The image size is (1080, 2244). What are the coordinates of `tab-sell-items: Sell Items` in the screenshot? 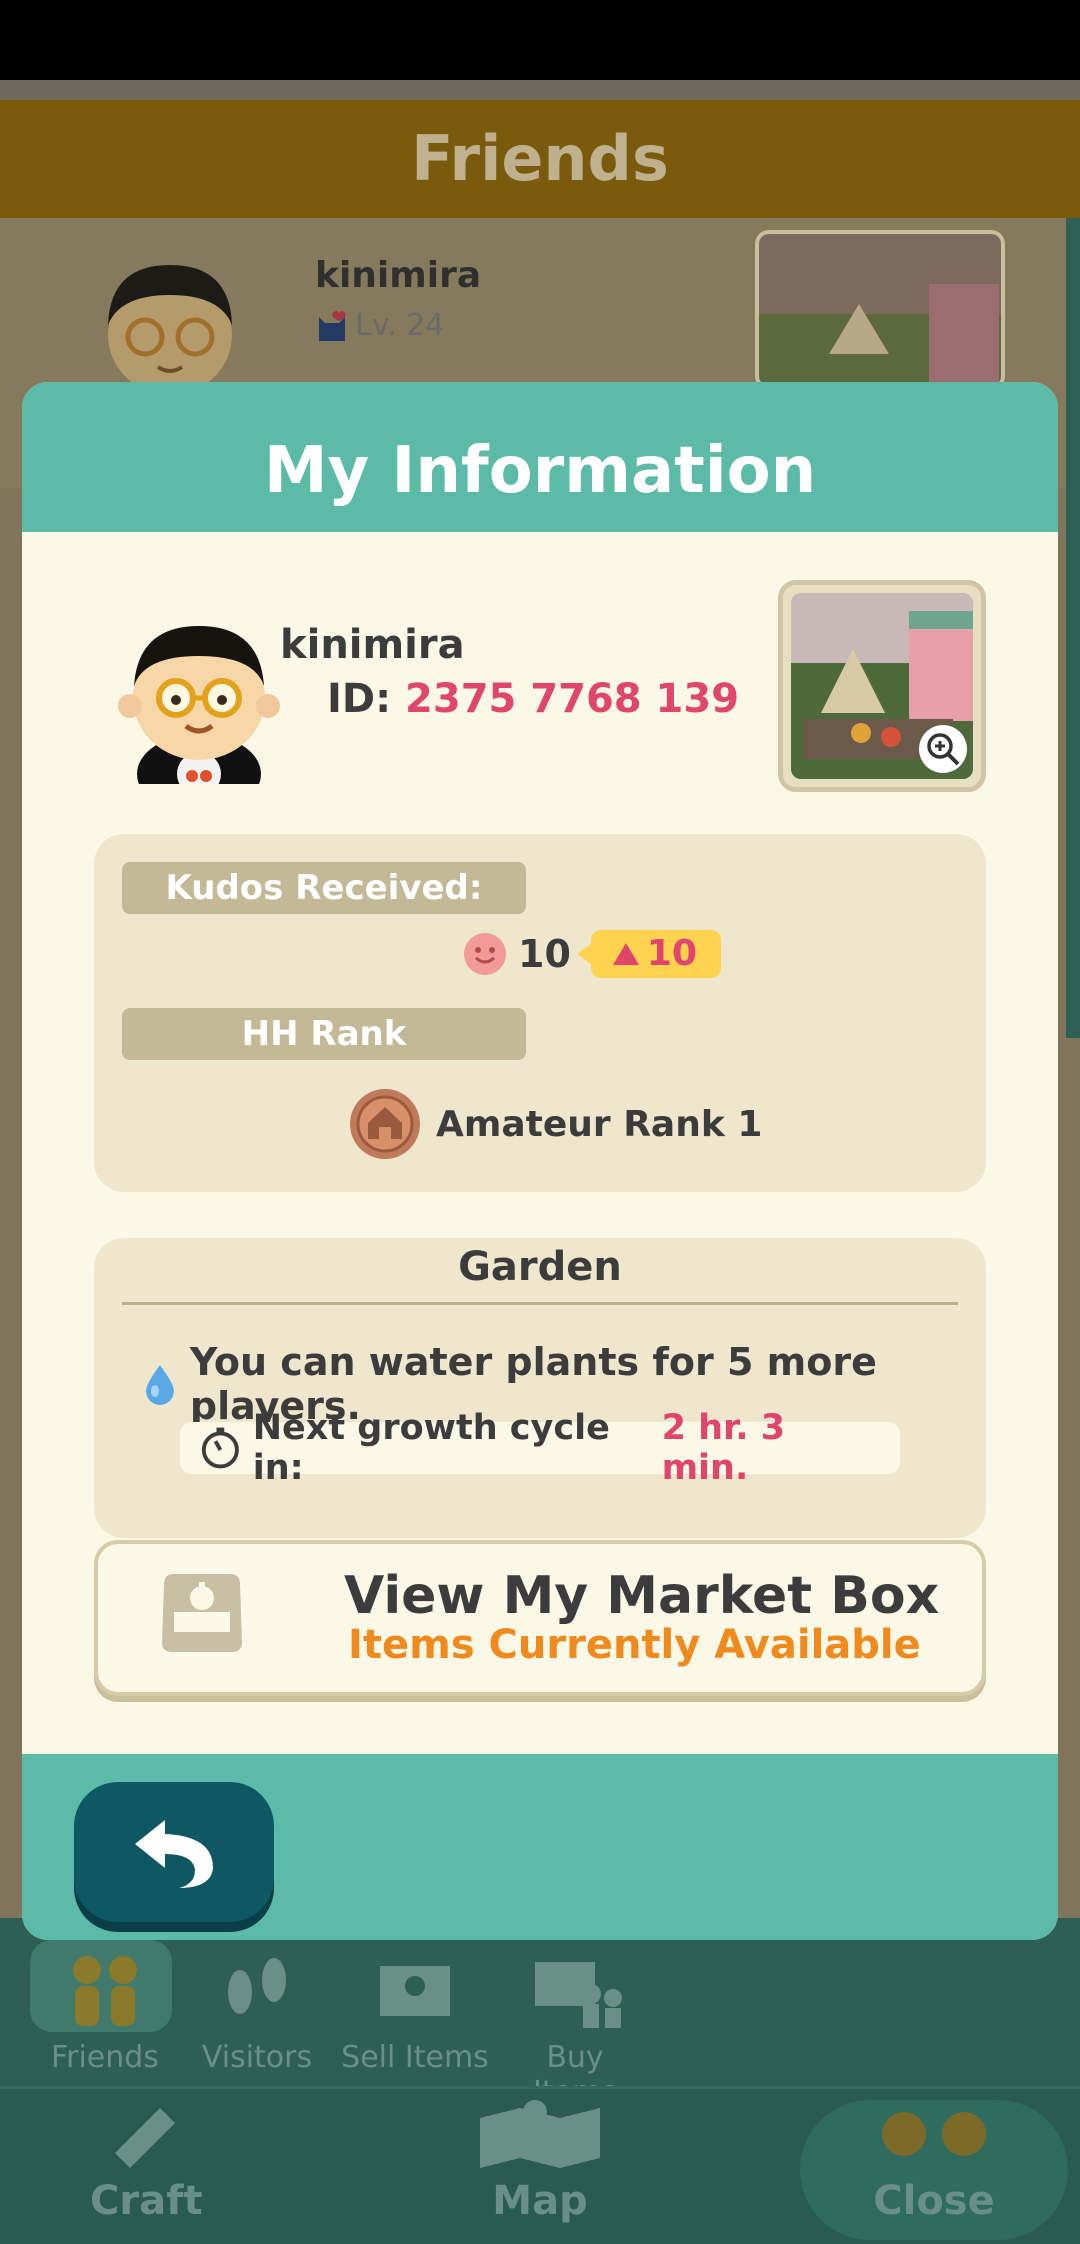 It's located at (415, 2007).